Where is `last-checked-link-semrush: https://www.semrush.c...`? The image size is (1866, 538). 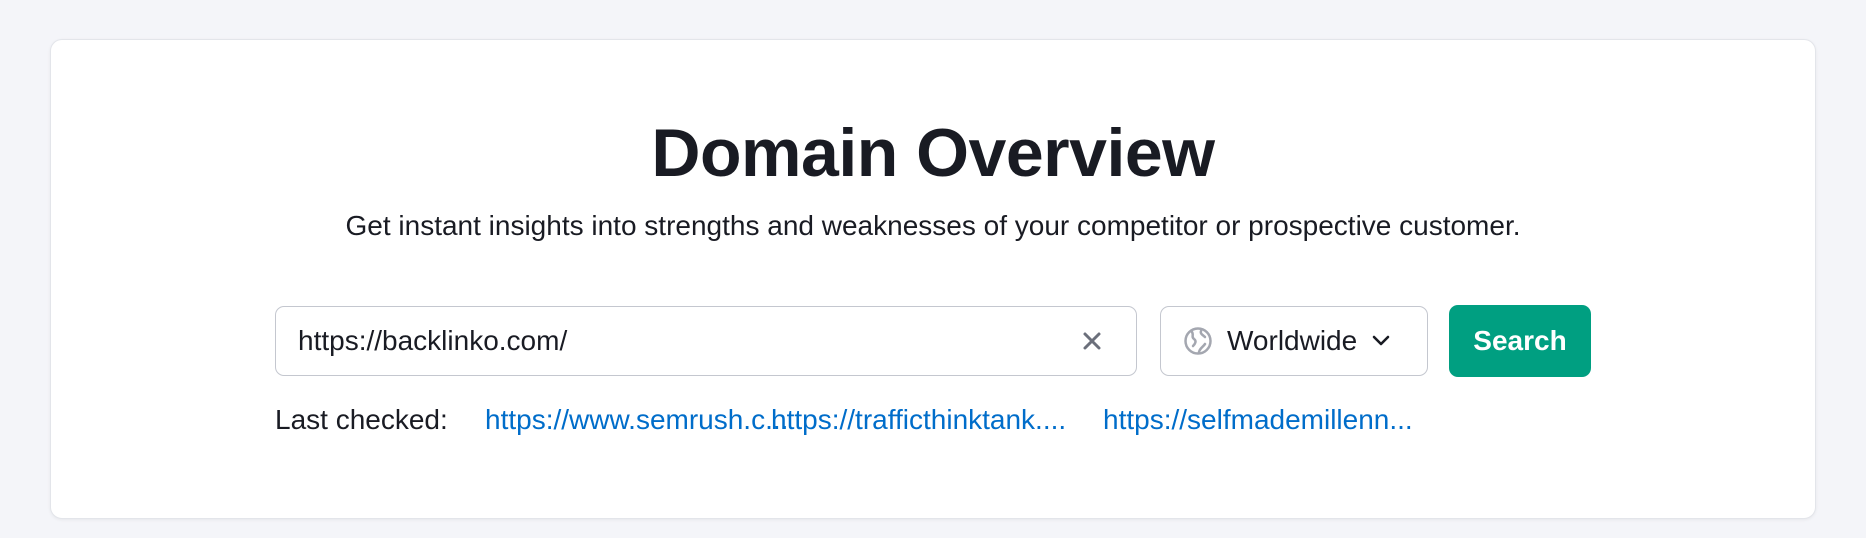
last-checked-link-semrush: https://www.semrush.c... is located at coordinates (636, 420).